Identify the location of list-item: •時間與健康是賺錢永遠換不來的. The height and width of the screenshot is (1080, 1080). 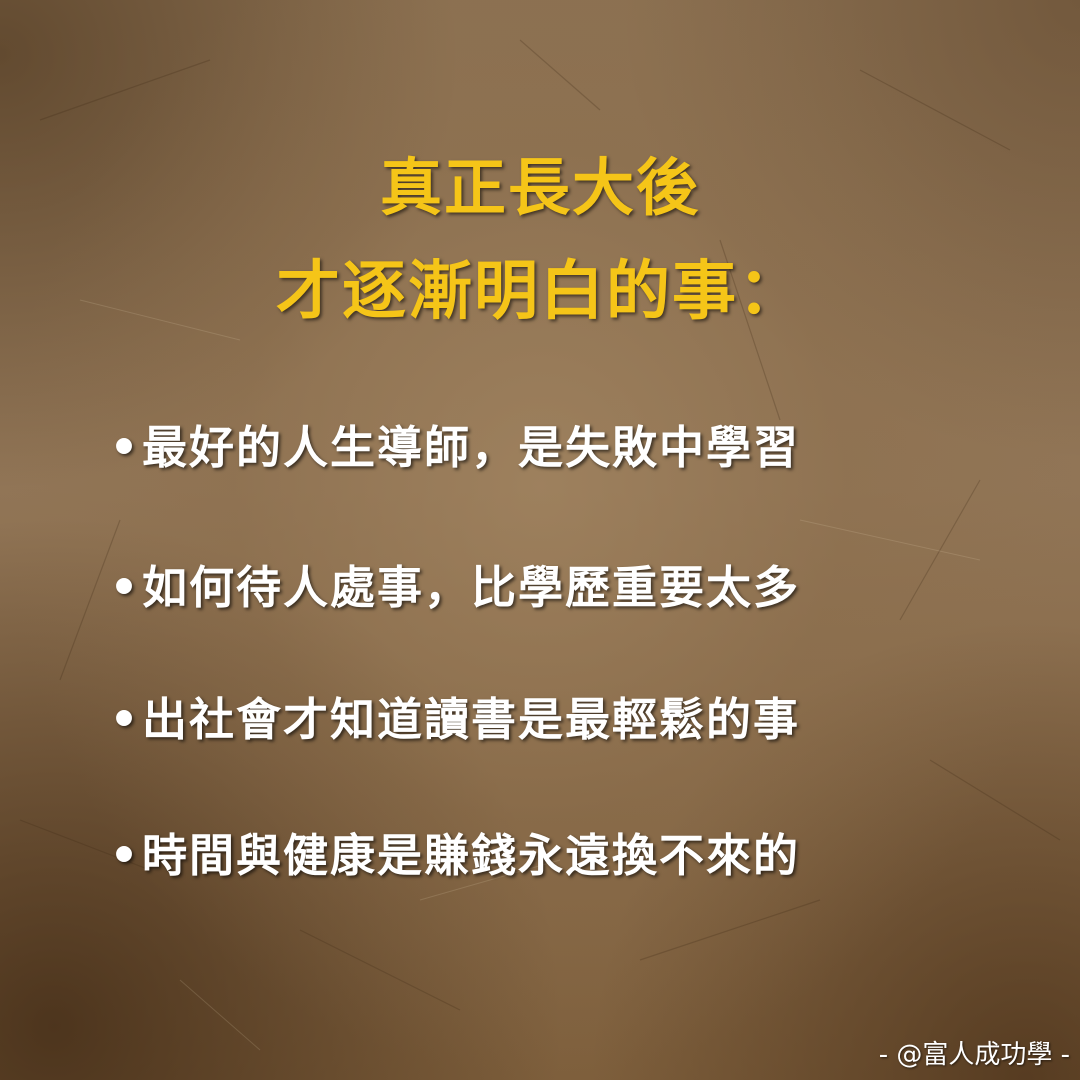
(454, 856).